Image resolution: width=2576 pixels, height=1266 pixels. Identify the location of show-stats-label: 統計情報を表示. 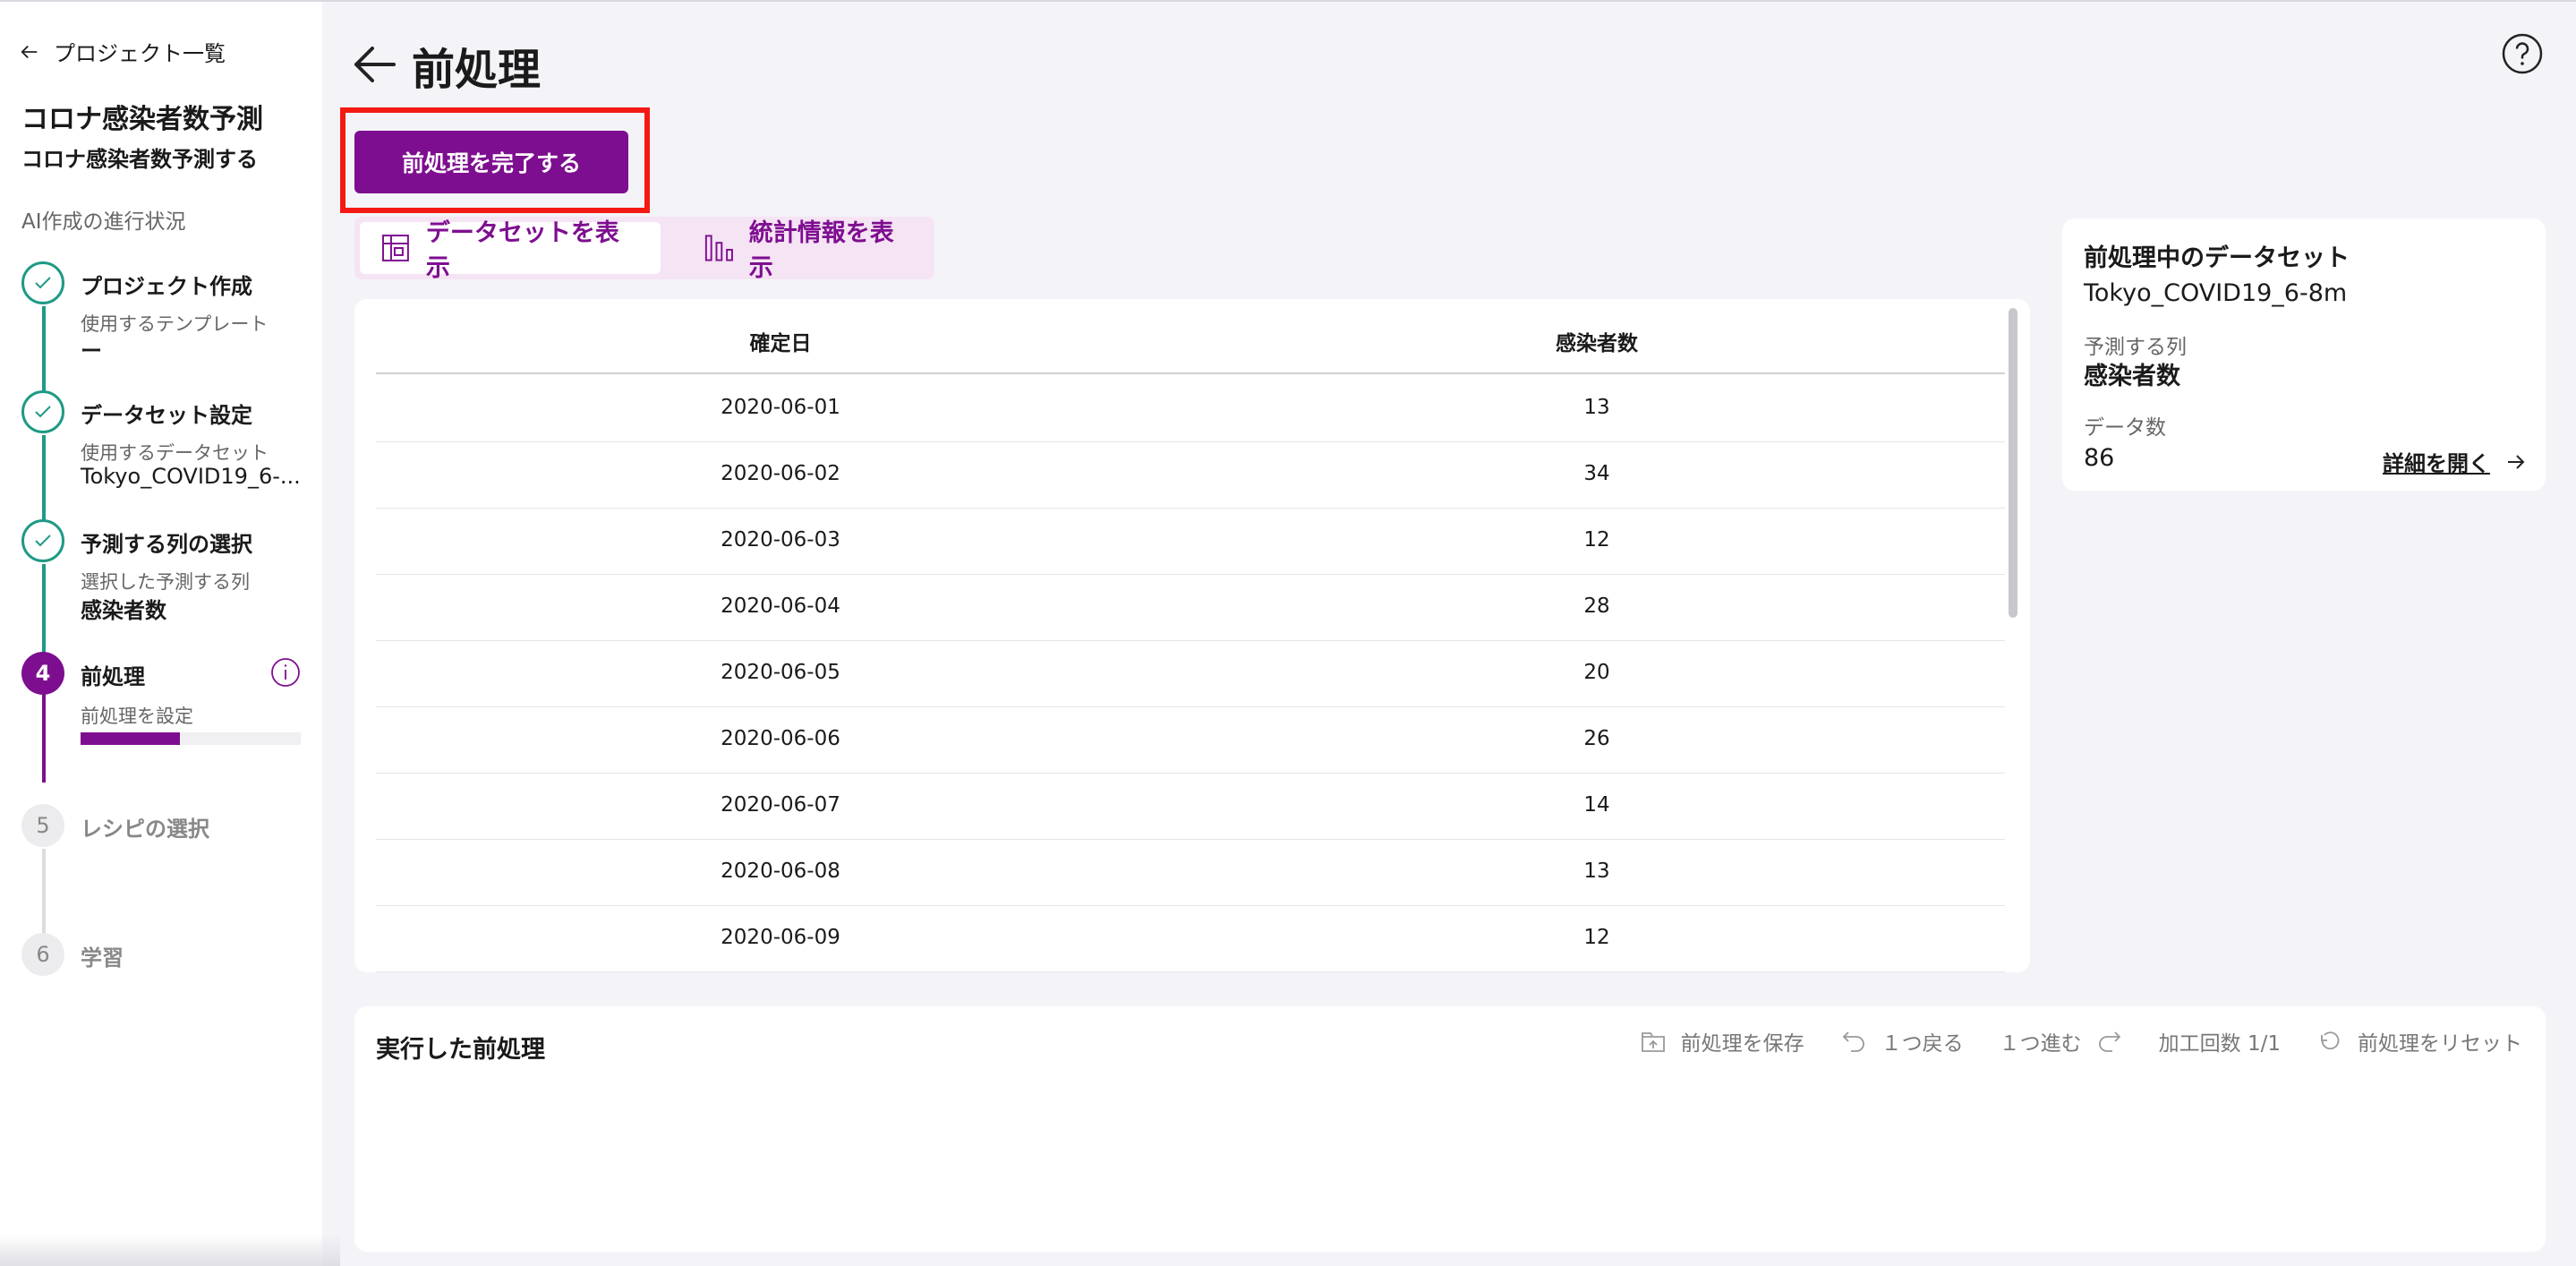
(821, 250).